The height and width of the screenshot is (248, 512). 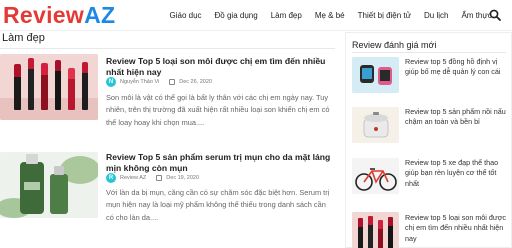 I want to click on site-logo: ReviewAZ, so click(x=59, y=15).